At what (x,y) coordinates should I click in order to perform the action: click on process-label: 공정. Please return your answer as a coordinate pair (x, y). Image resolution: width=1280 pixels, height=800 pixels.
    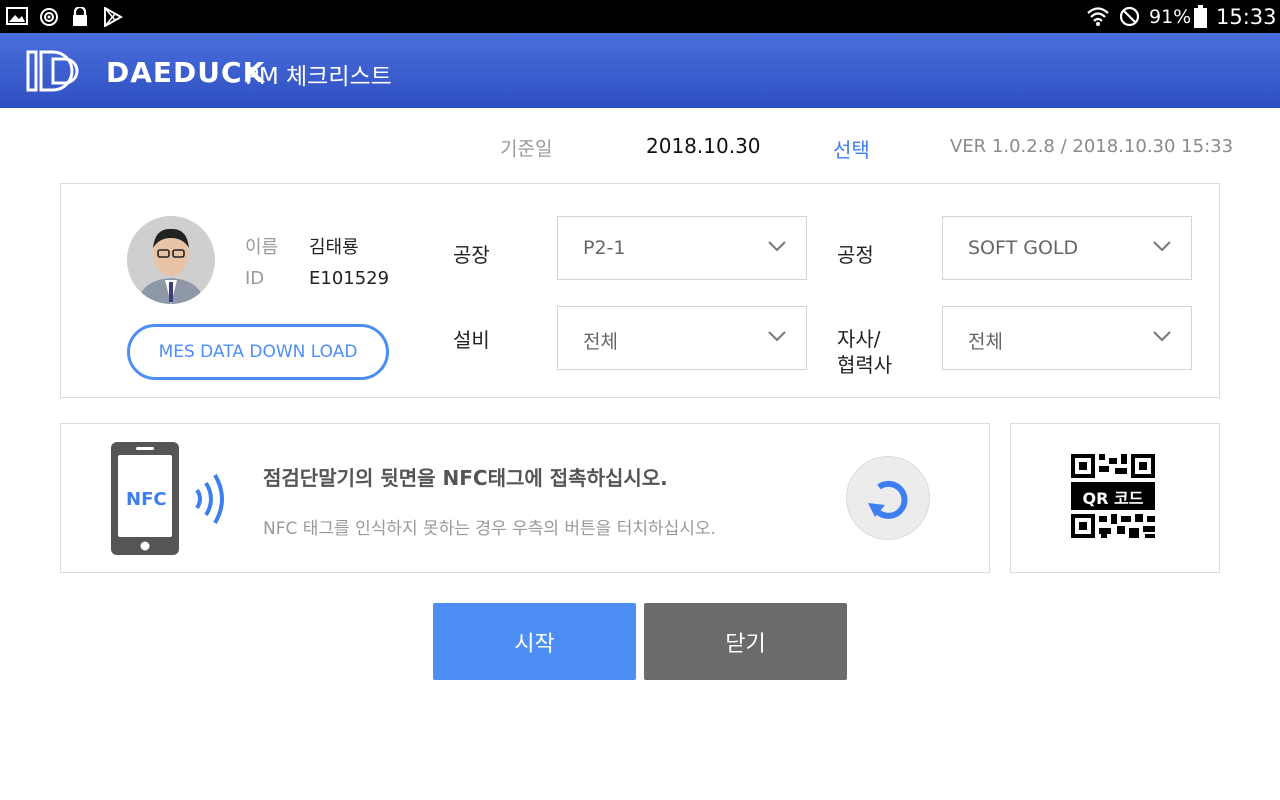
    Looking at the image, I should click on (855, 255).